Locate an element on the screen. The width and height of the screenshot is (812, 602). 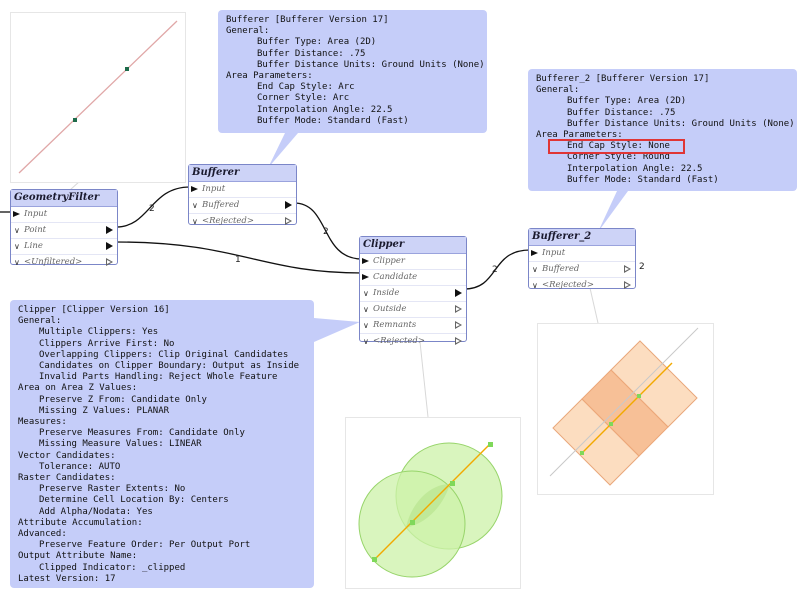
bufferer-2-preview-thumbnail is located at coordinates (625, 409).